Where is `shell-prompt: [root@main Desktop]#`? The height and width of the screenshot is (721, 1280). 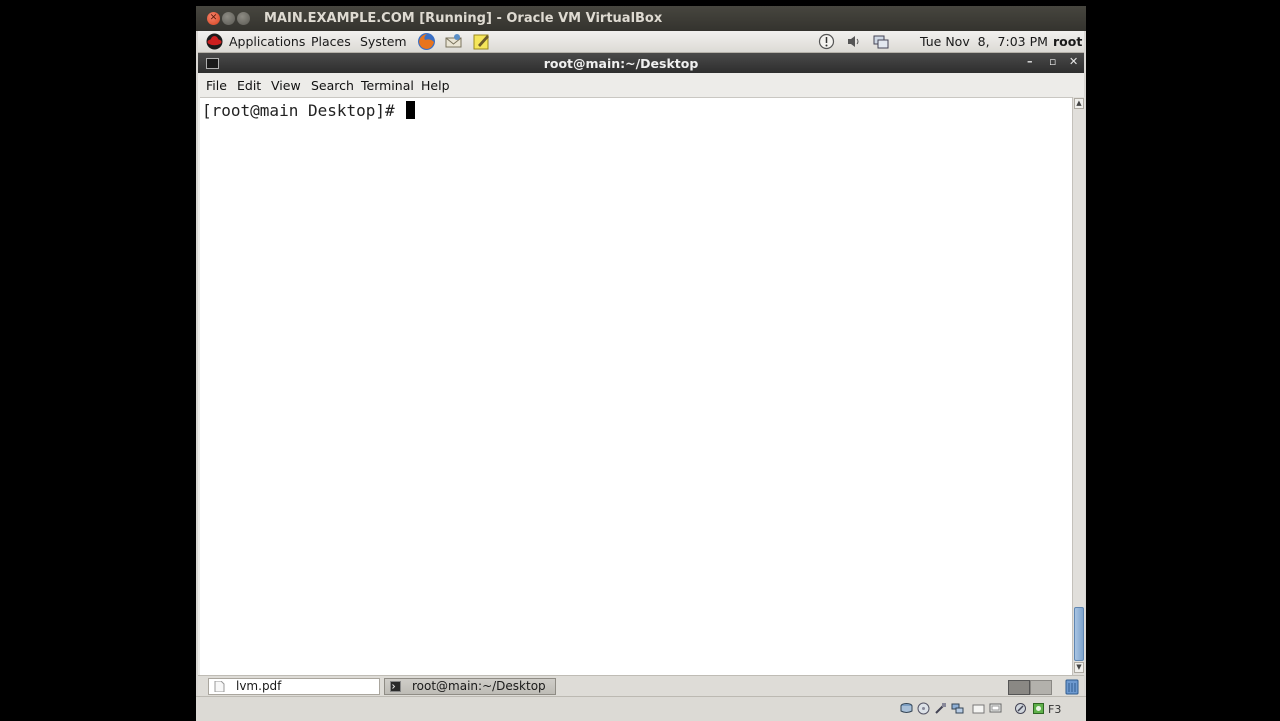
shell-prompt: [root@main Desktop]# is located at coordinates (303, 110).